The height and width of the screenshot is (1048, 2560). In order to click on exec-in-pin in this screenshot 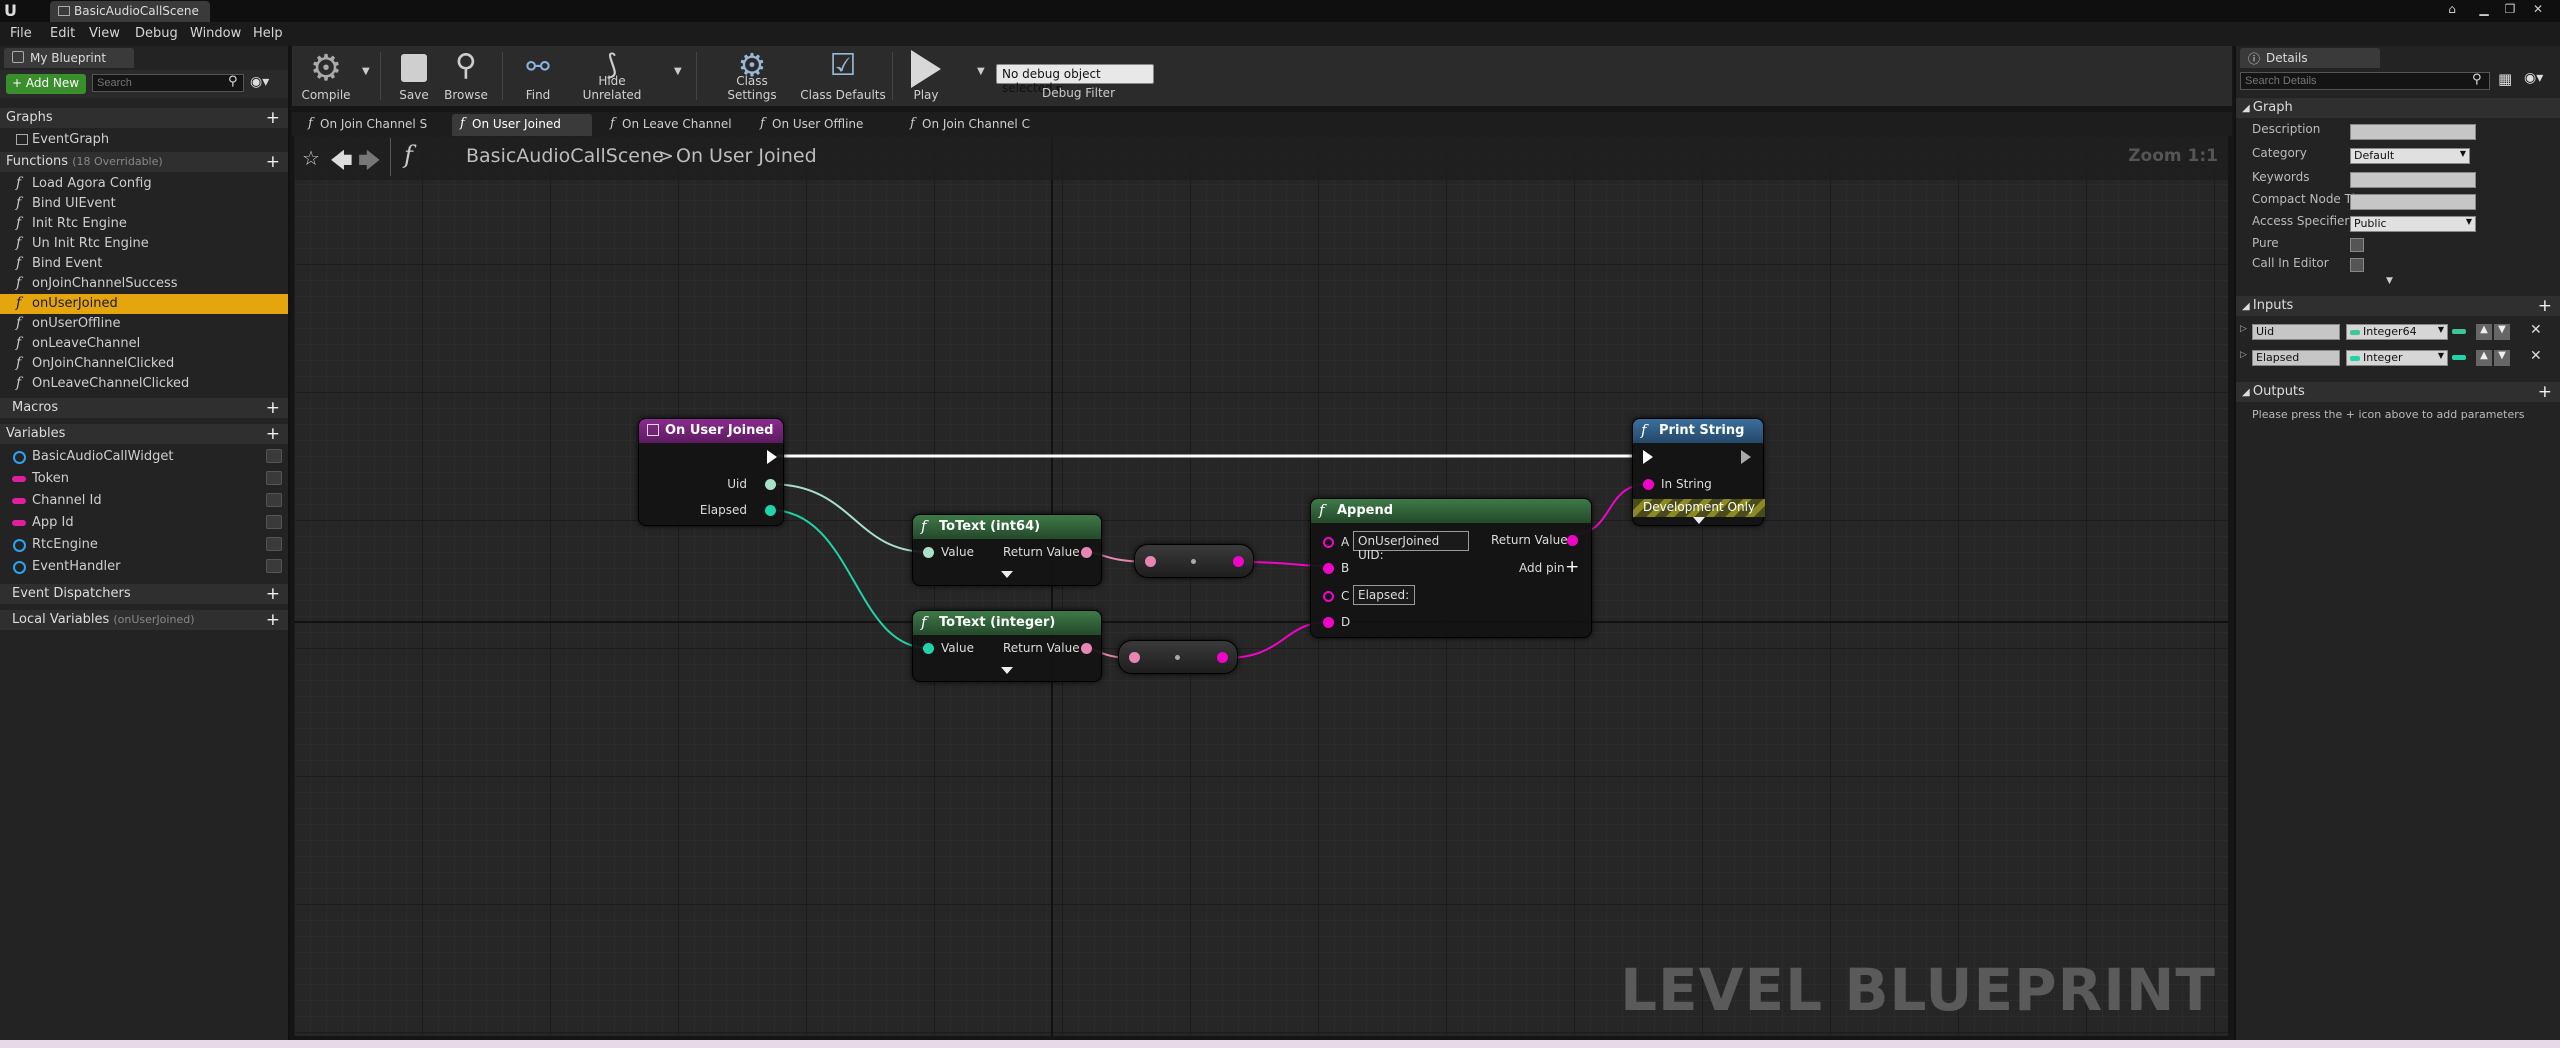, I will do `click(1648, 457)`.